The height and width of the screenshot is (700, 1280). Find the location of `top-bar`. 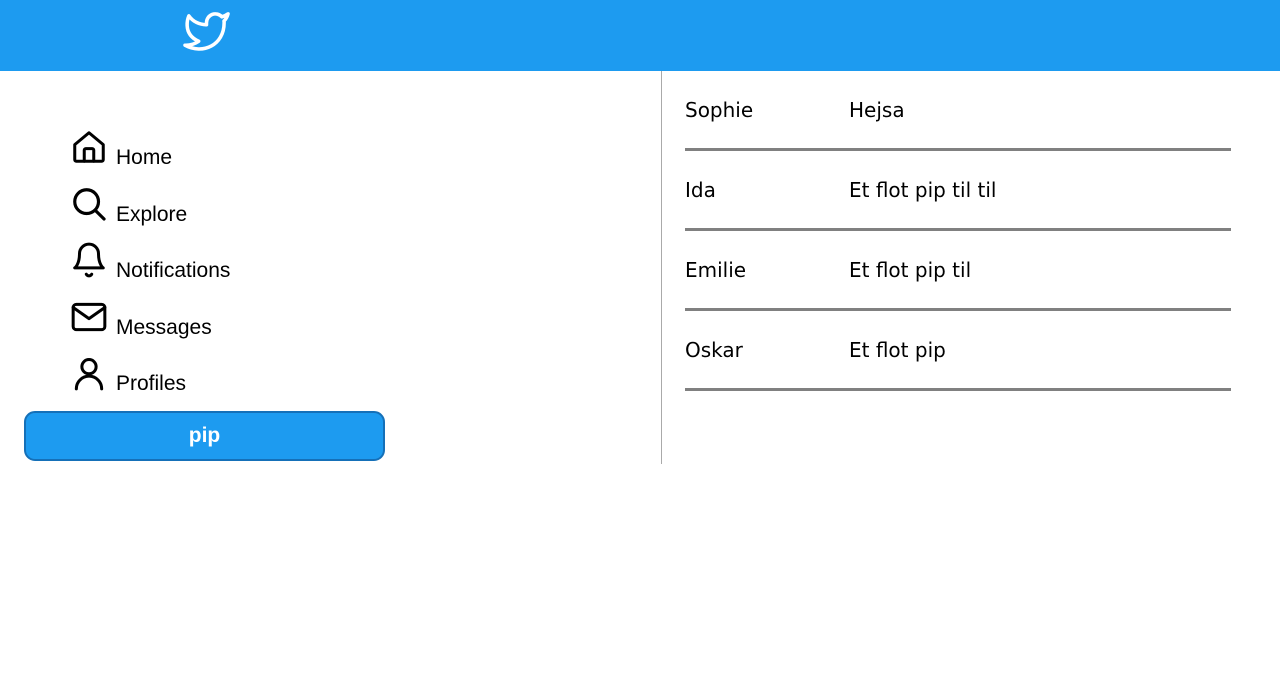

top-bar is located at coordinates (640, 35).